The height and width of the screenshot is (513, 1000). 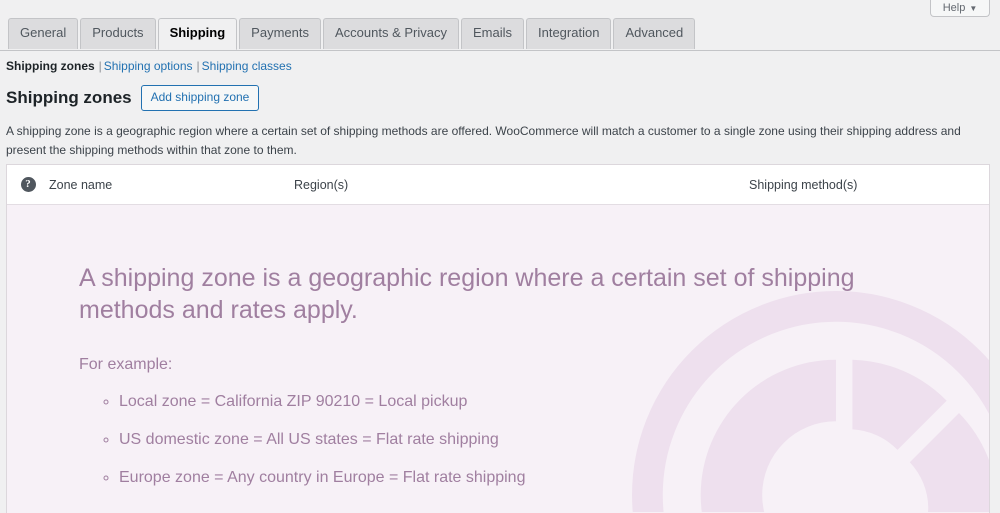 I want to click on subnav-item-shipping-classes: Shipping classes, so click(x=247, y=66).